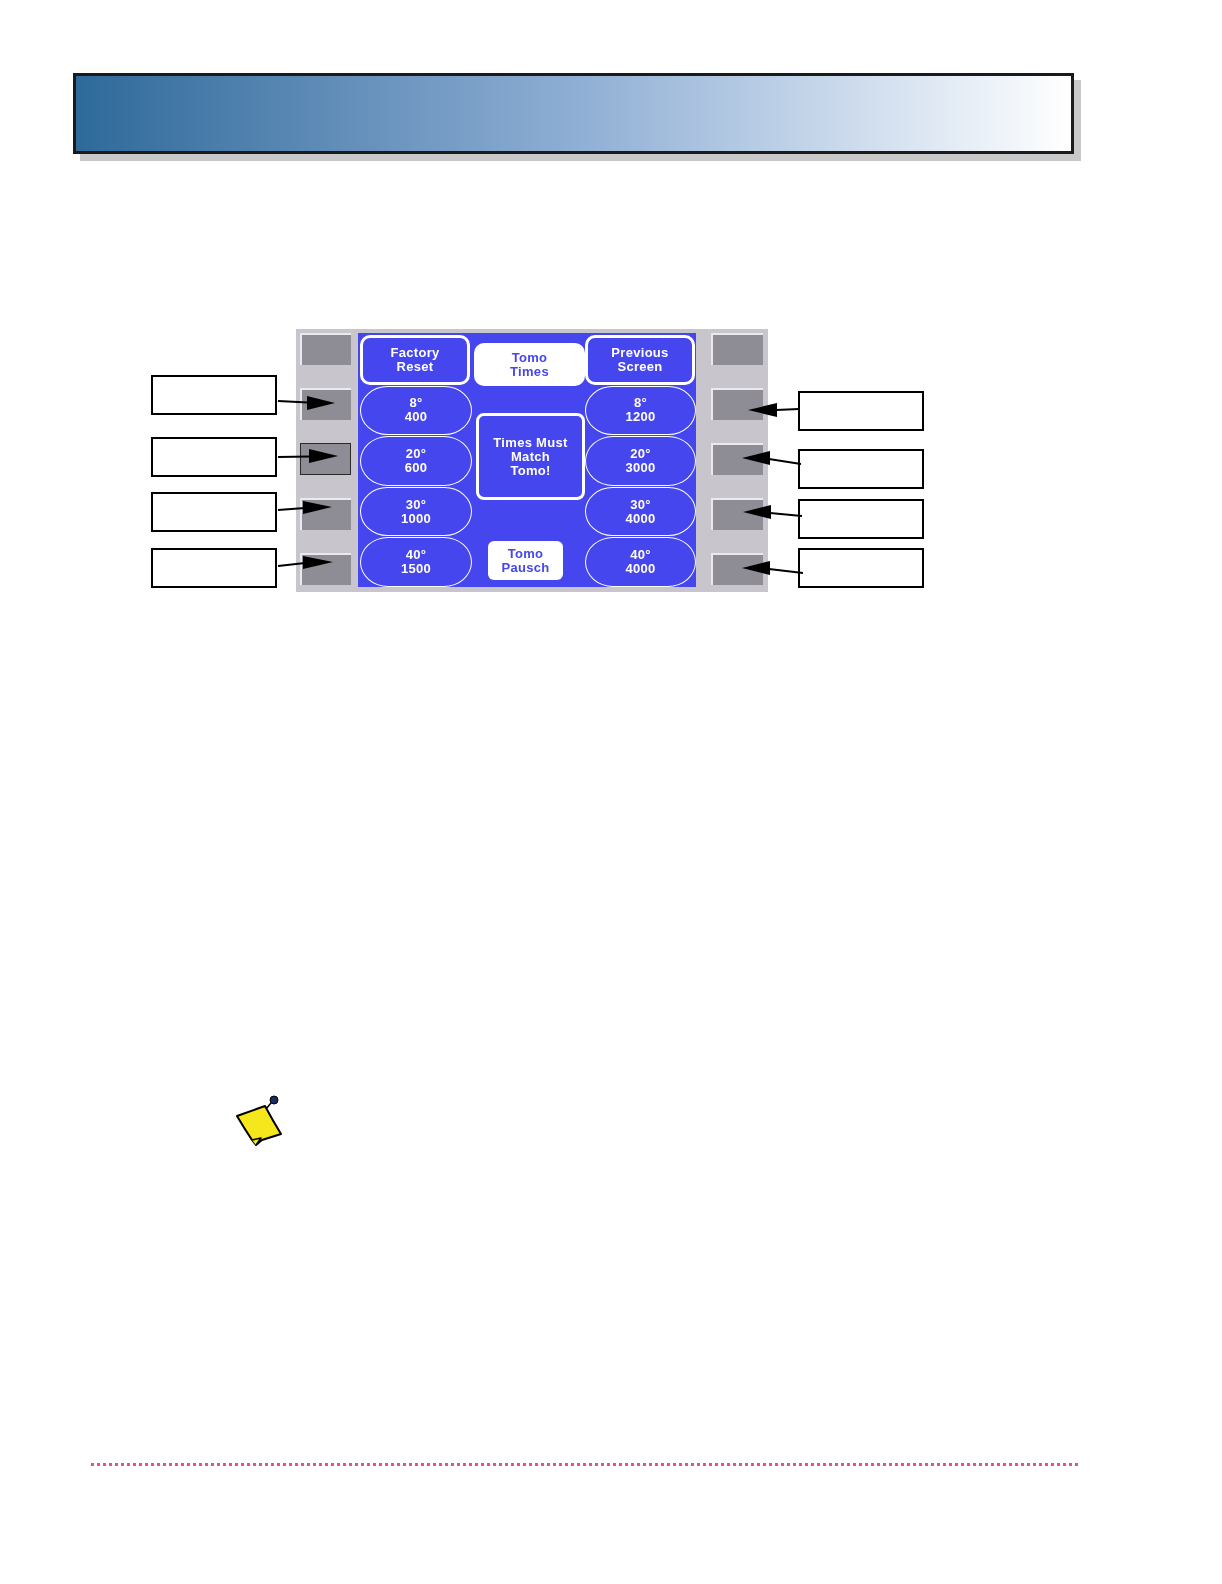  I want to click on preset-button: 8° 400, so click(416, 410).